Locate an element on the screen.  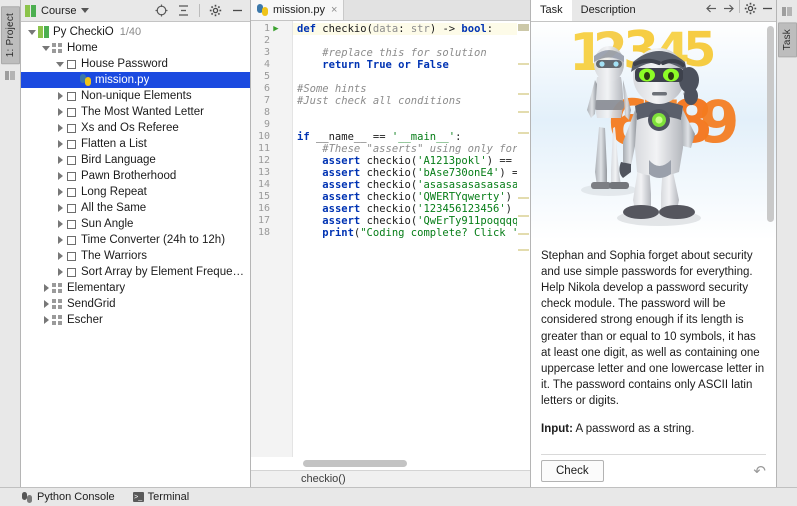
gutter-line: 13 is located at coordinates (271, 173).